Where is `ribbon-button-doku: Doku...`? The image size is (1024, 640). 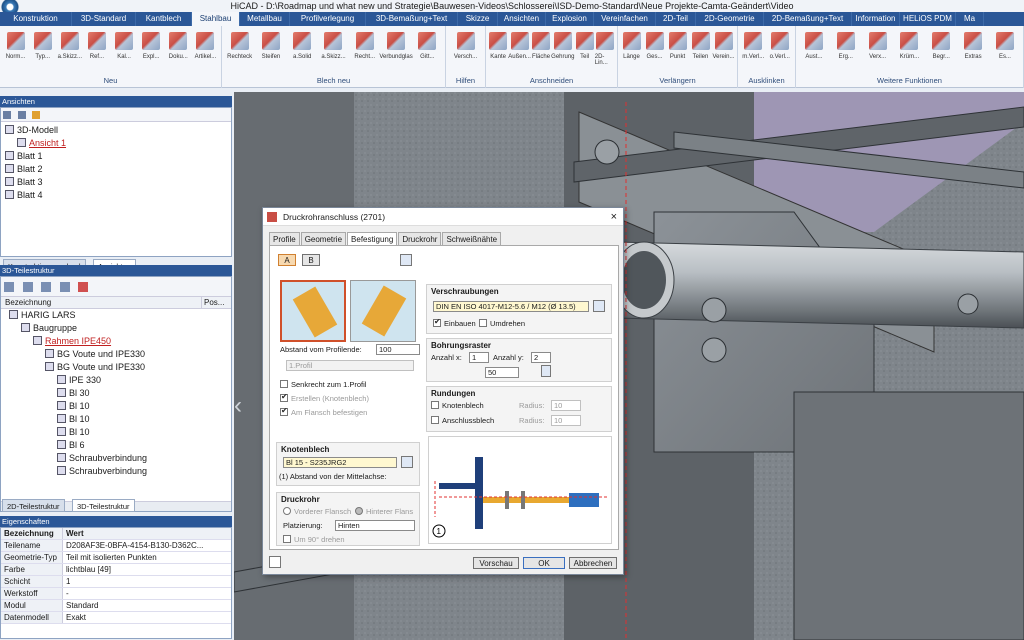
ribbon-button-doku: Doku... is located at coordinates (178, 46).